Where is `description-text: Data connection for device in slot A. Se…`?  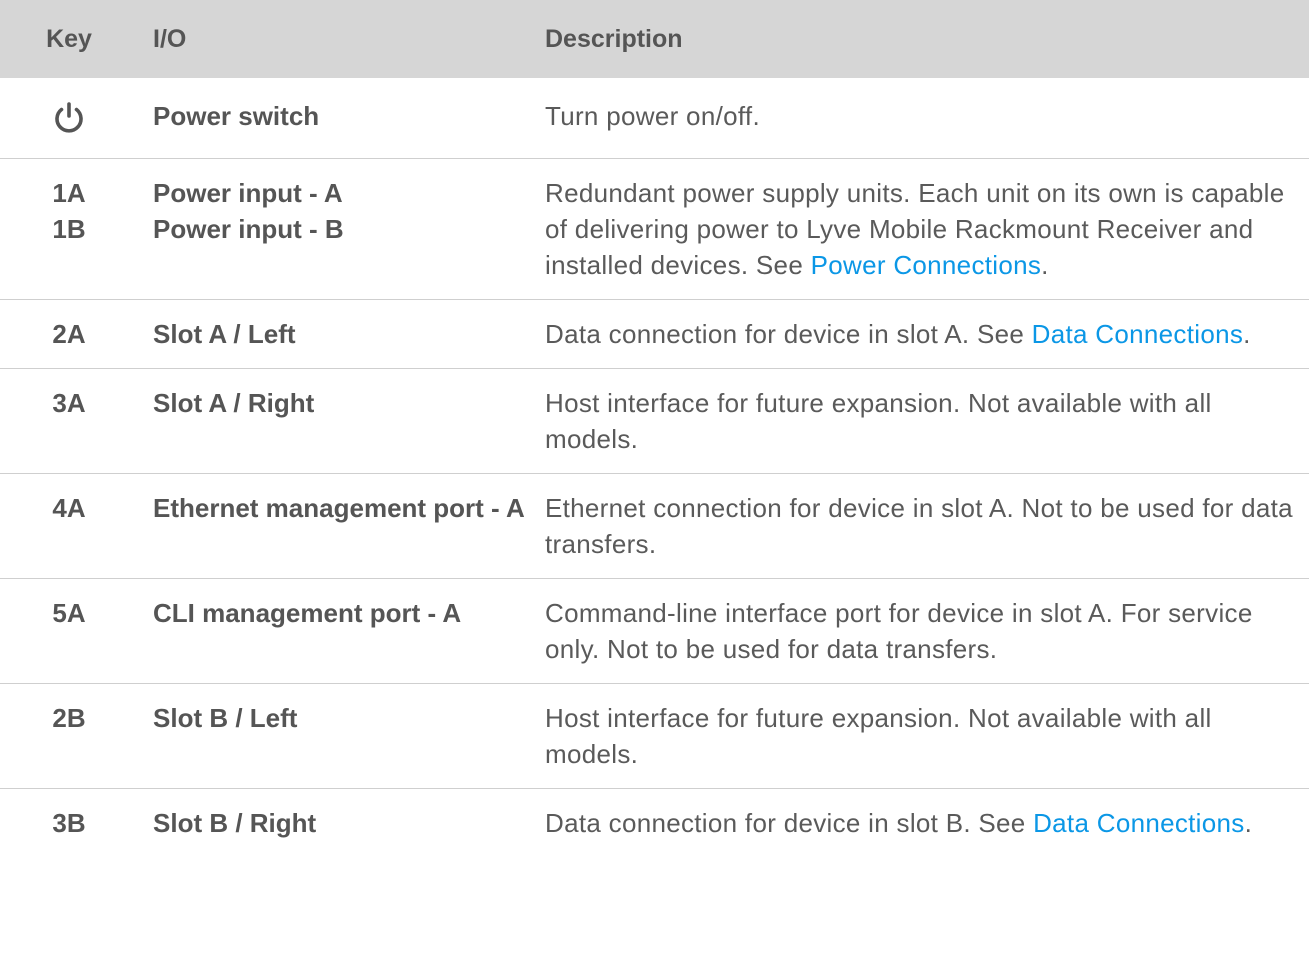 description-text: Data connection for device in slot A. Se… is located at coordinates (788, 334).